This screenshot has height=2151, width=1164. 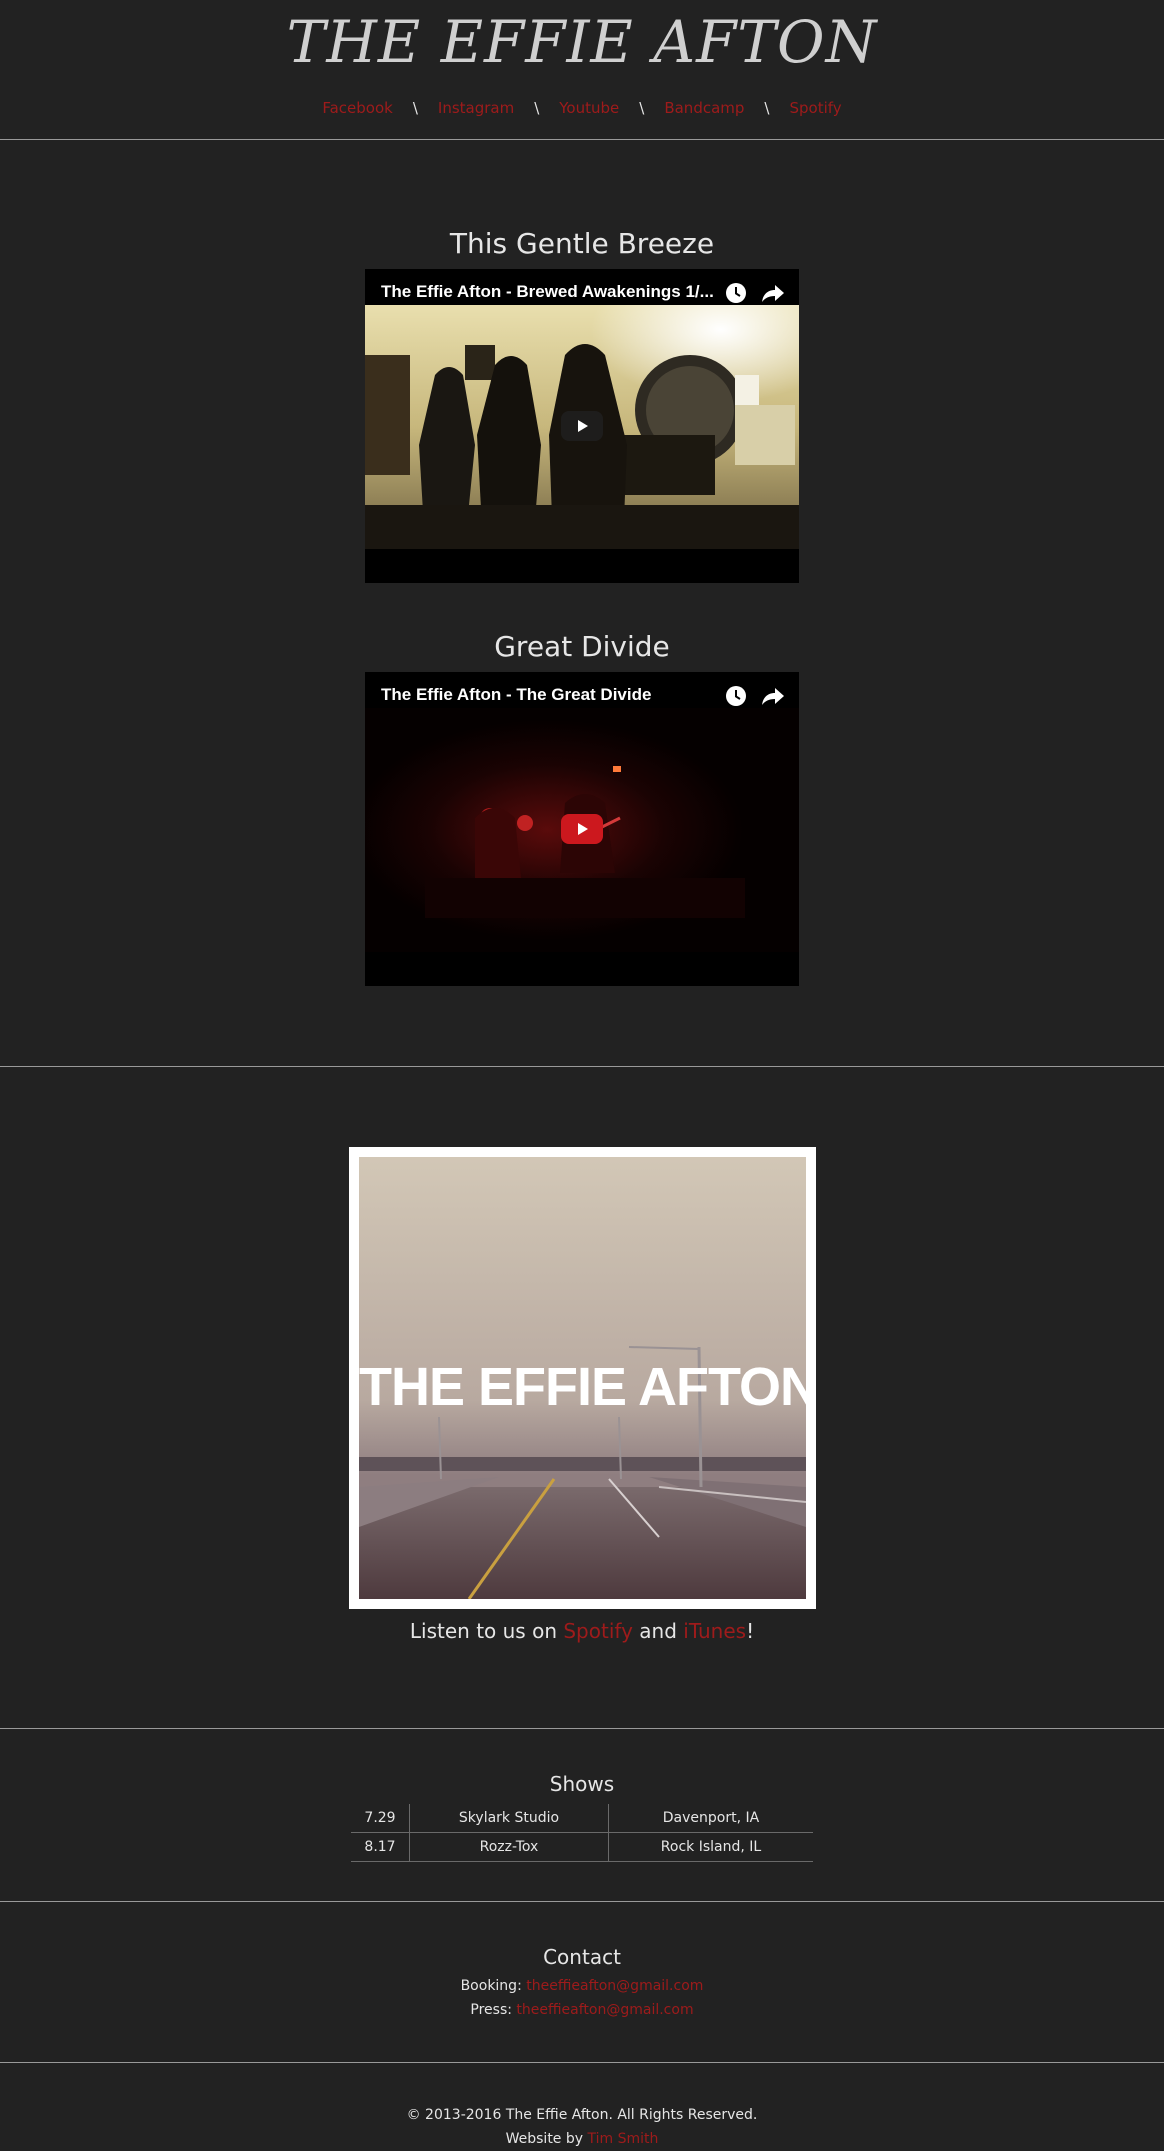 What do you see at coordinates (551, 695) in the screenshot?
I see `video-title: The Effie Afton - The Great Divide` at bounding box center [551, 695].